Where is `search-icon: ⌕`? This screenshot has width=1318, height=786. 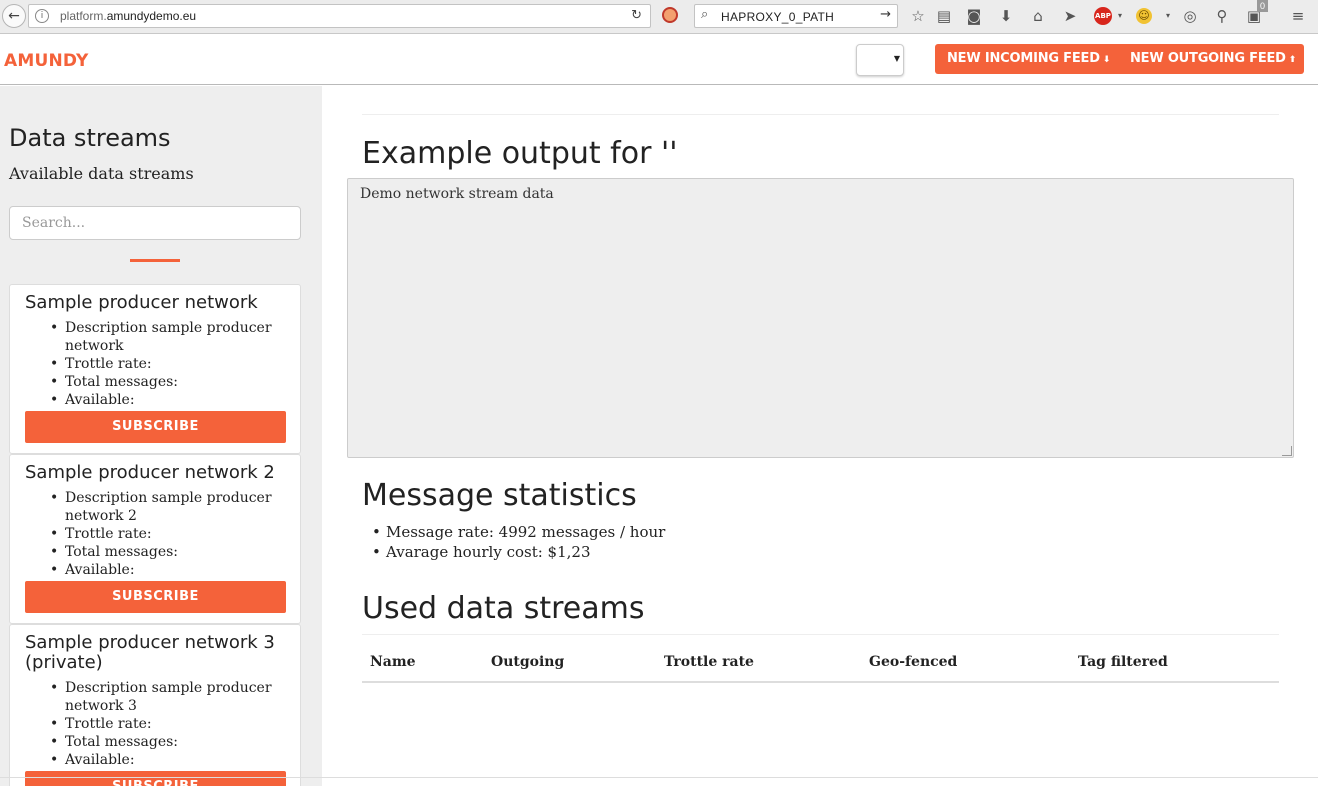
search-icon: ⌕ is located at coordinates (705, 14).